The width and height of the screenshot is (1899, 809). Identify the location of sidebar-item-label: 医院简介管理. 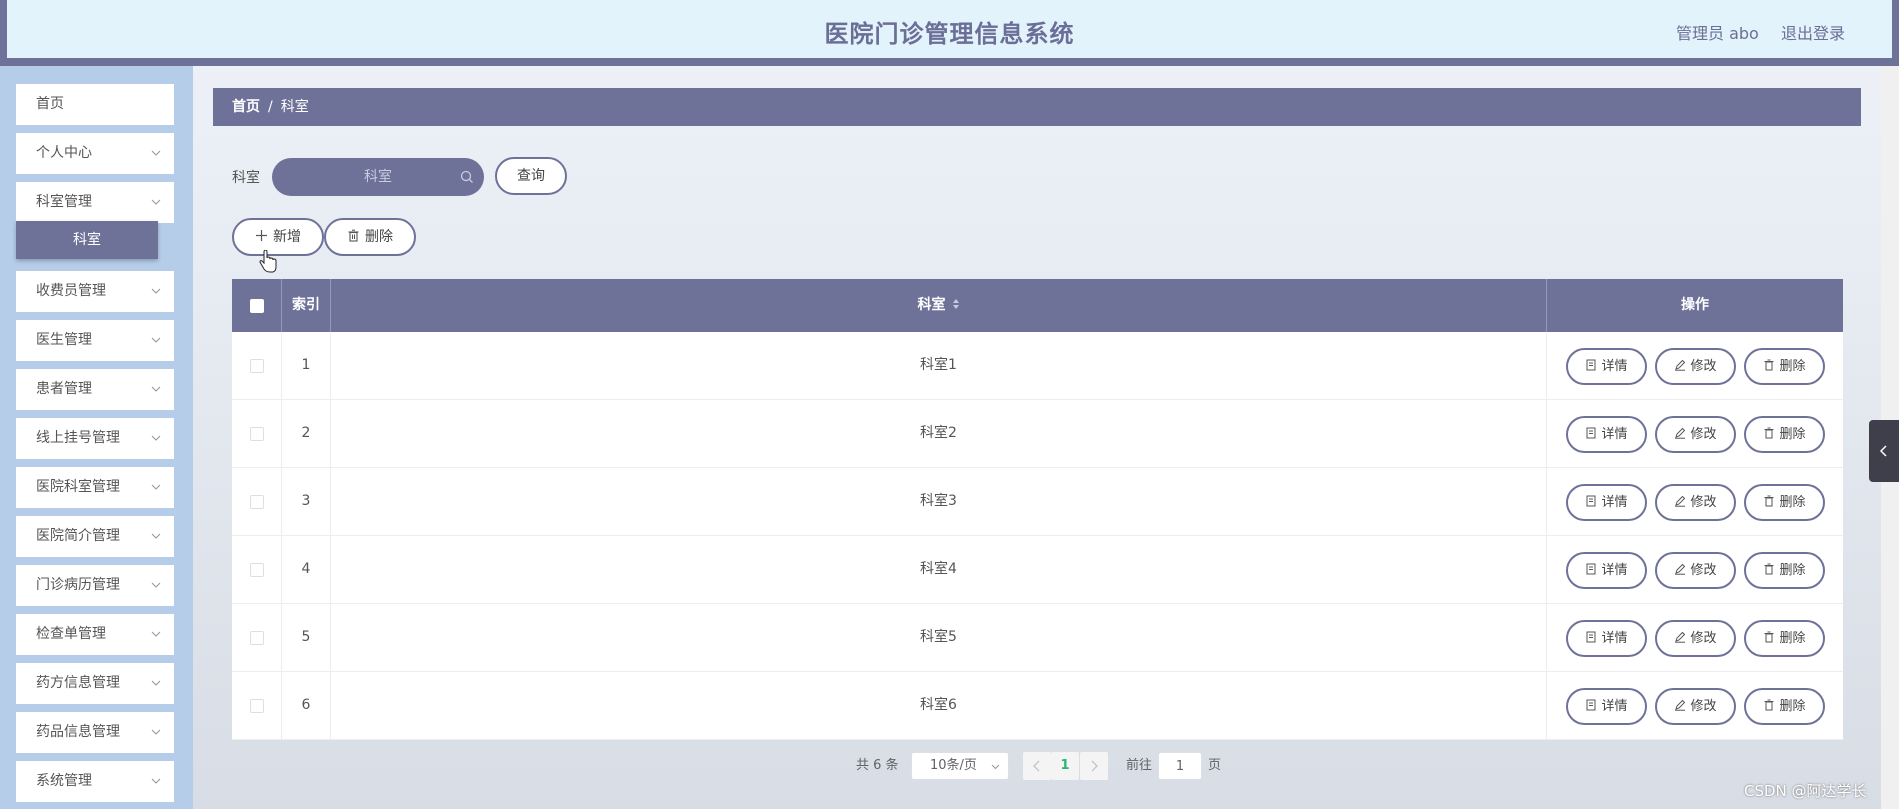
(78, 536).